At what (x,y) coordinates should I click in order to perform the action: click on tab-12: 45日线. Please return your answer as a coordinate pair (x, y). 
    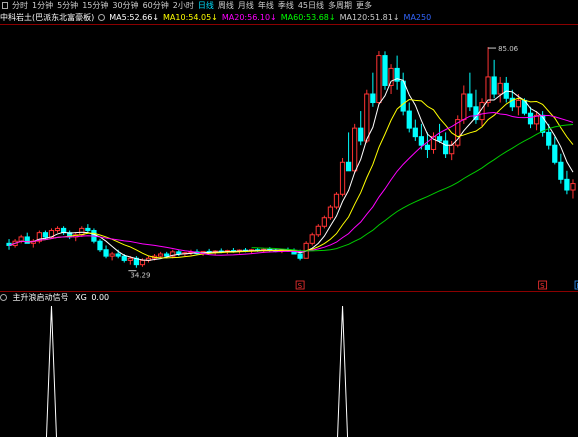
    Looking at the image, I should click on (311, 6).